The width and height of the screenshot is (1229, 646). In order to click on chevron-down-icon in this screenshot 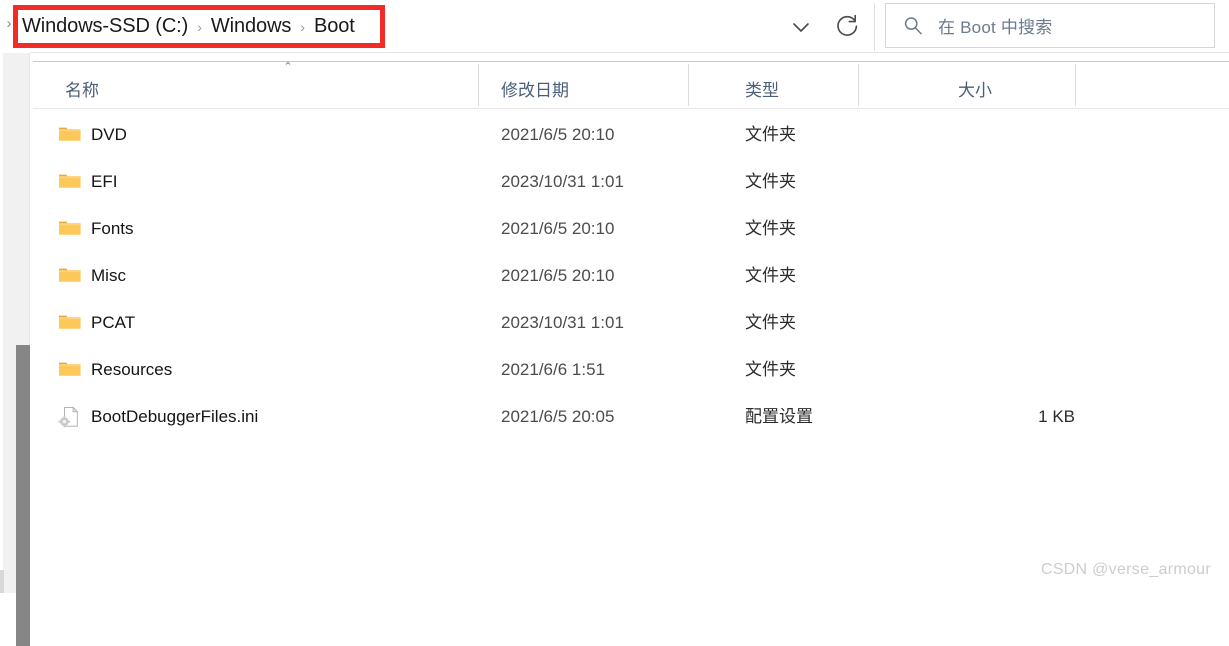, I will do `click(801, 27)`.